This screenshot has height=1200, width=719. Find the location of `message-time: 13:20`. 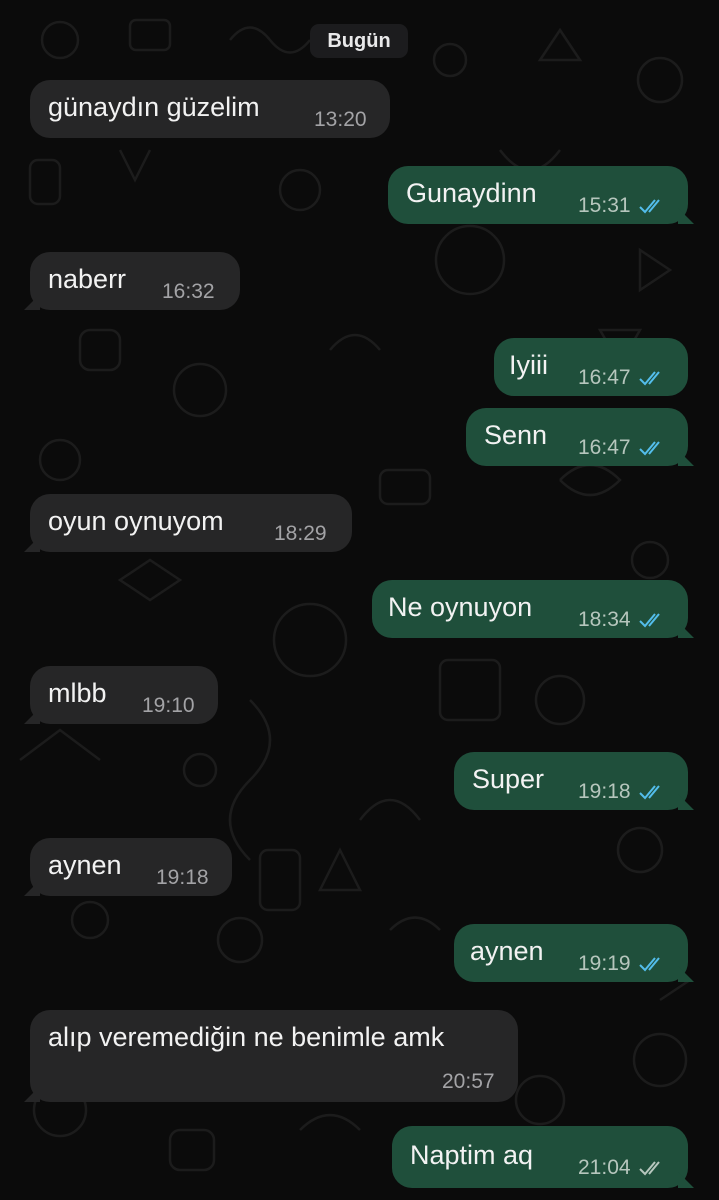

message-time: 13:20 is located at coordinates (340, 119).